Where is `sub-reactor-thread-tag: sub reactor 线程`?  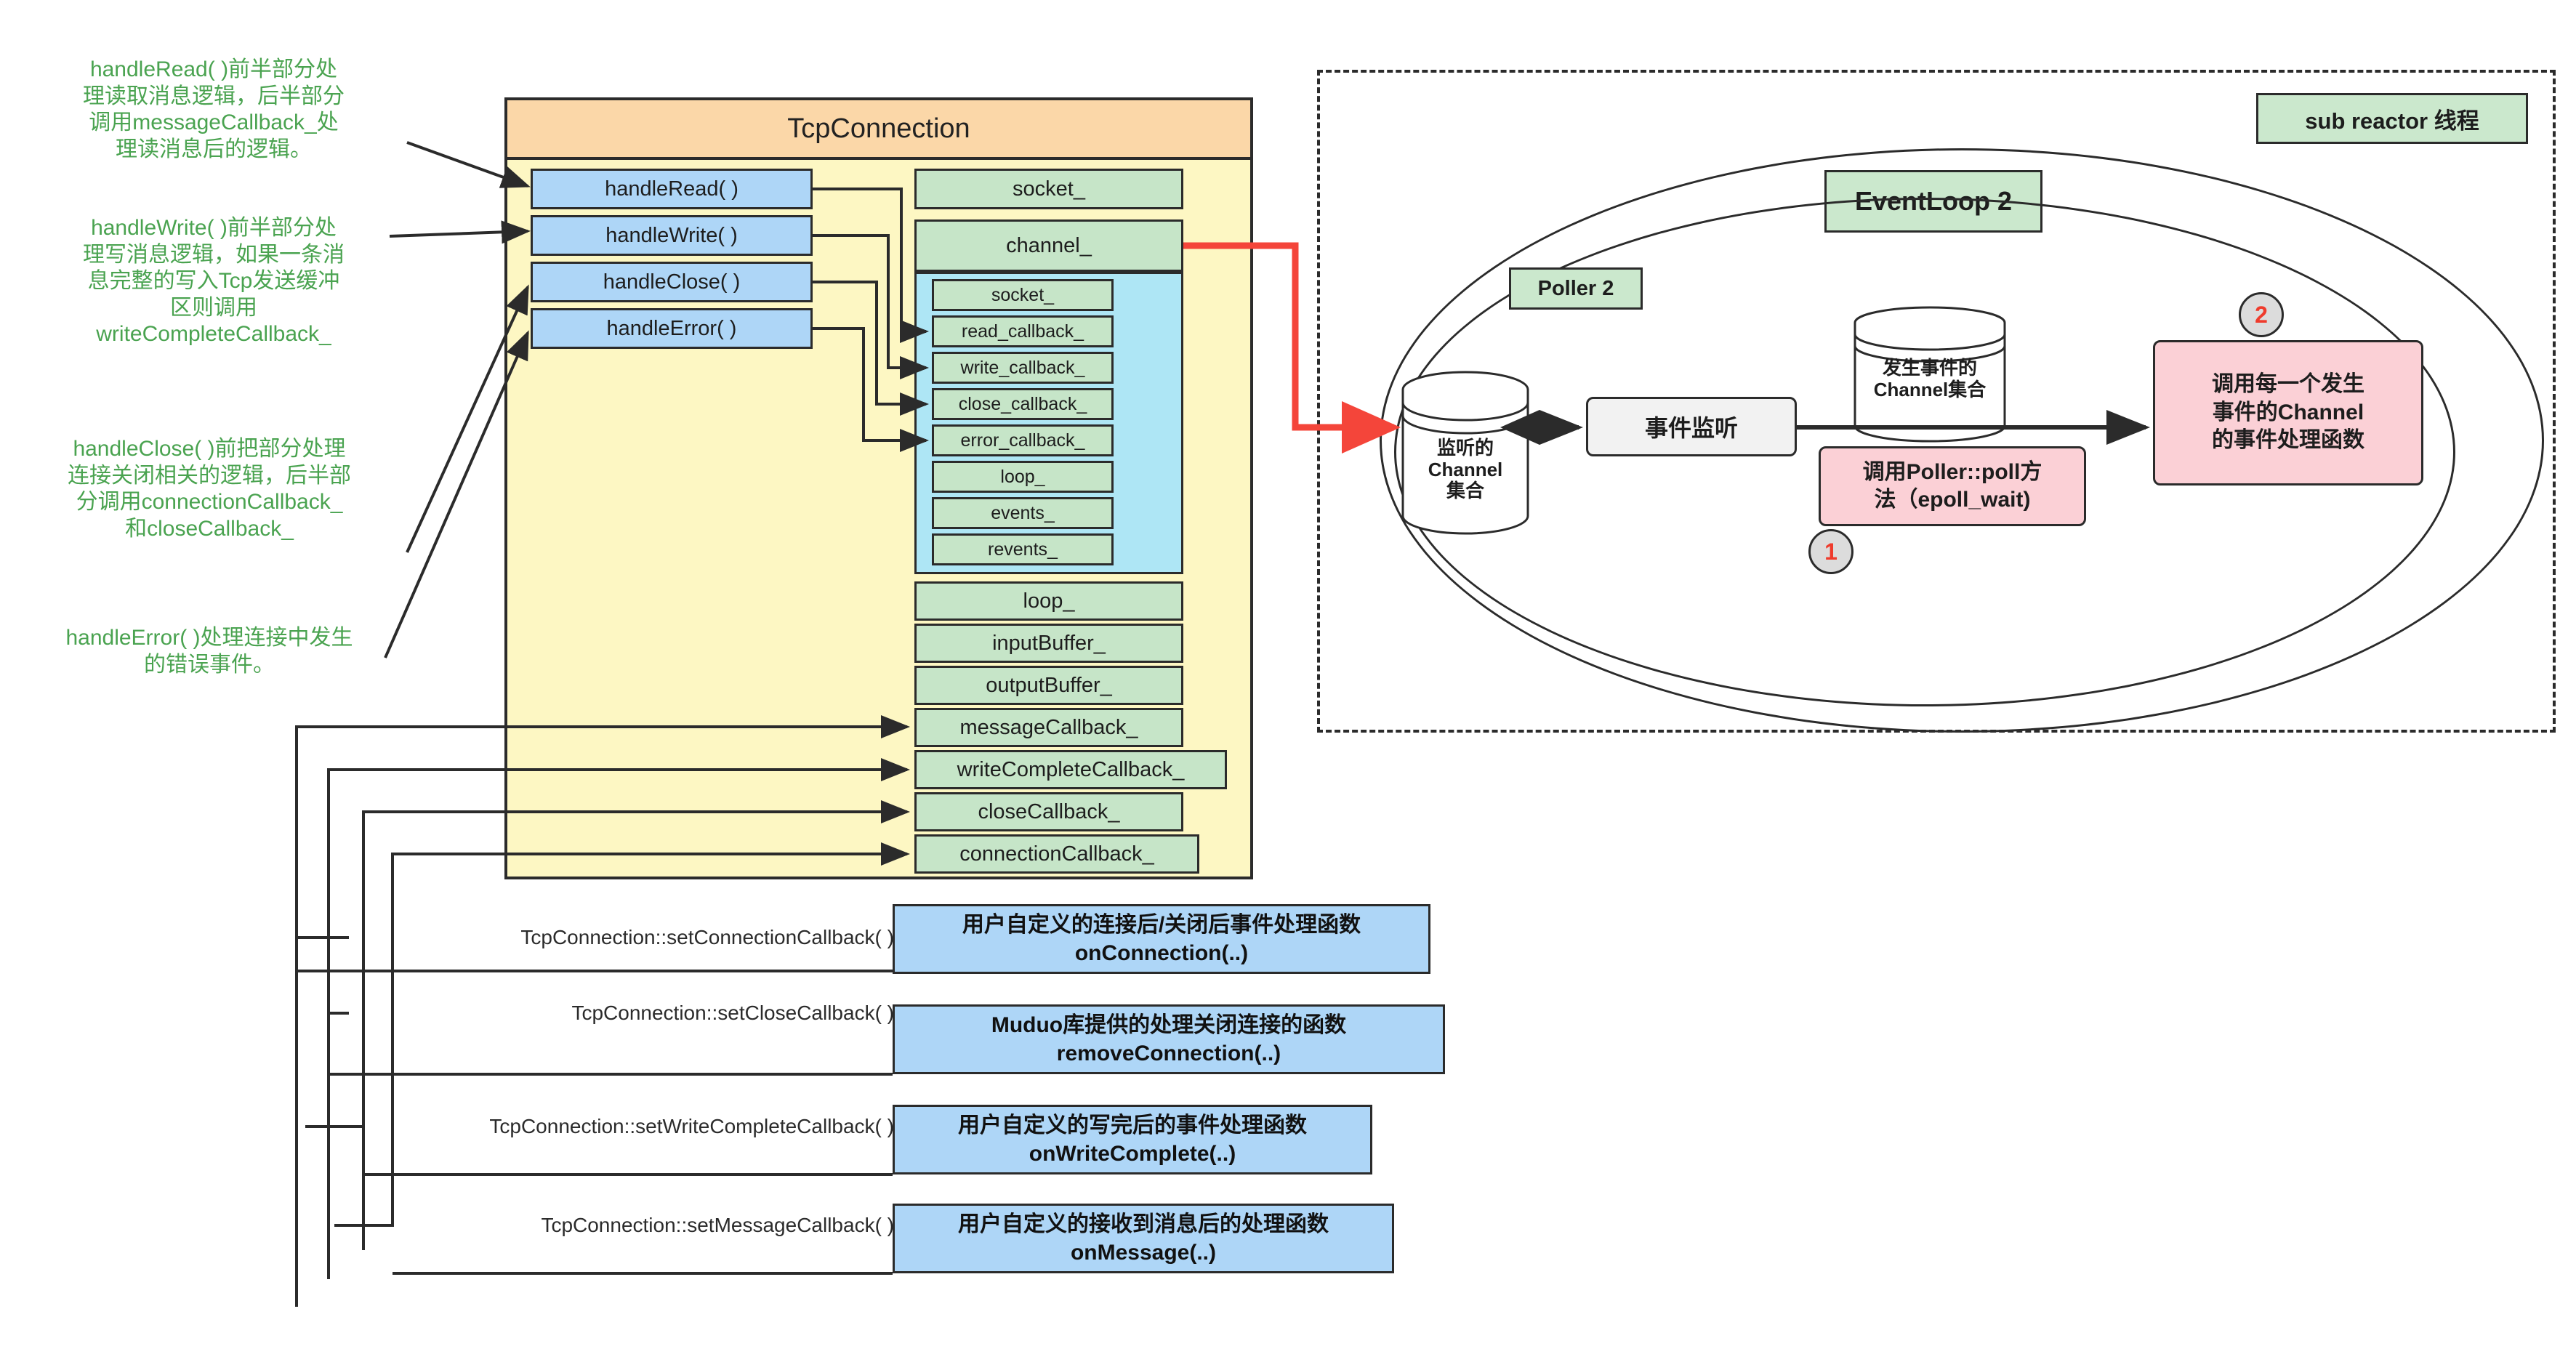 sub-reactor-thread-tag: sub reactor 线程 is located at coordinates (2392, 119).